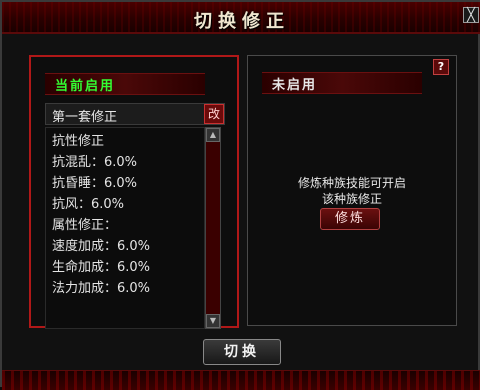  I want to click on help-button: ?, so click(441, 67).